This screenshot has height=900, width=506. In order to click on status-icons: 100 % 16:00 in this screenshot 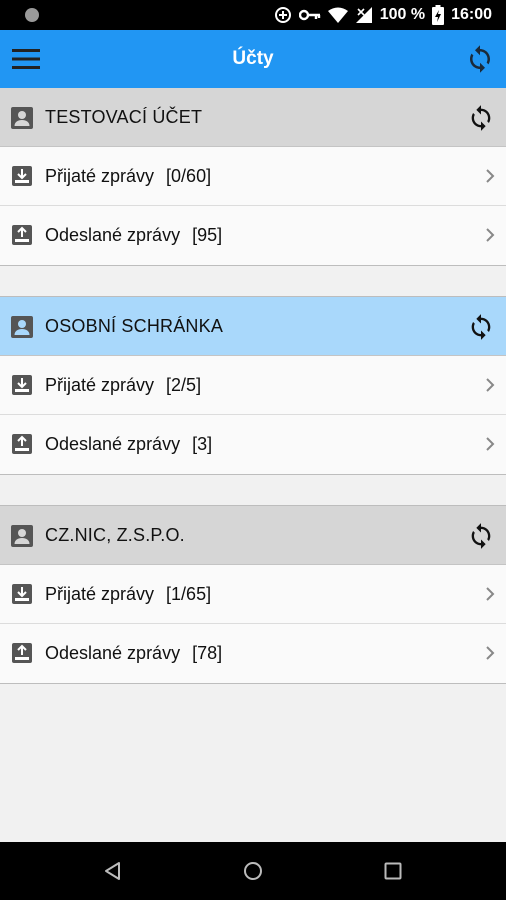, I will do `click(383, 15)`.